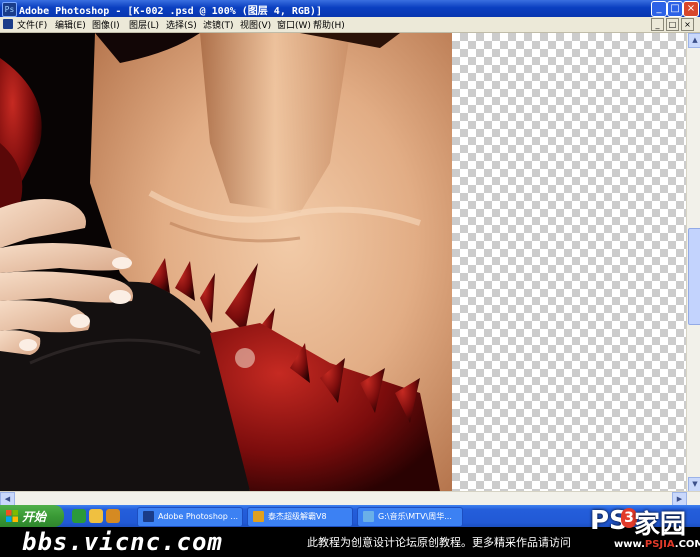 The height and width of the screenshot is (557, 700). I want to click on logo-jia: 家园, so click(660, 525).